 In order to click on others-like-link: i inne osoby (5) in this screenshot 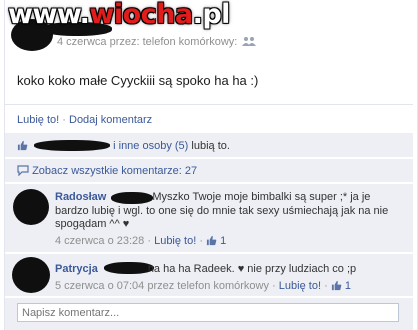, I will do `click(150, 146)`.